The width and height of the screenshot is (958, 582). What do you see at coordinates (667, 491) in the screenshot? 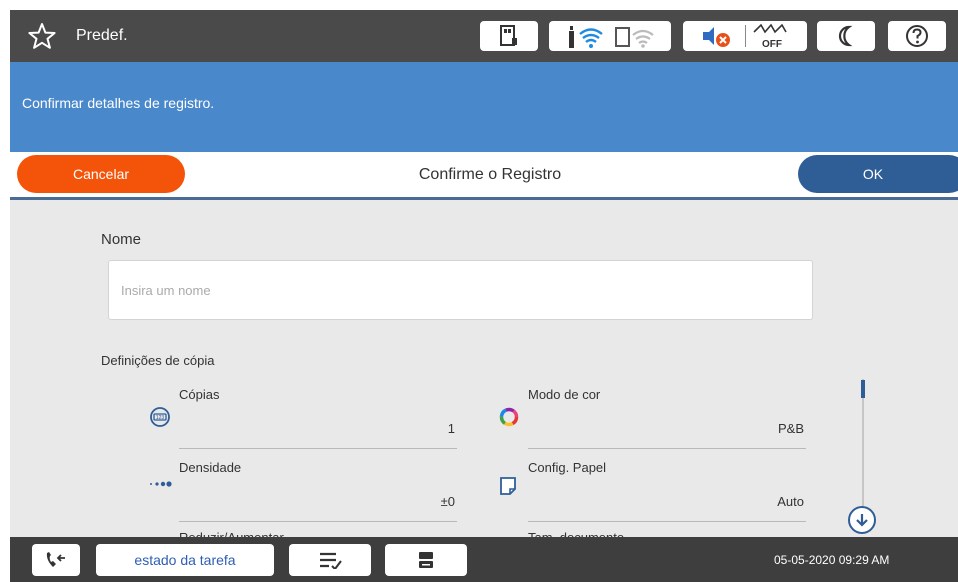
I see `setting-paper: Config. Papel Auto` at bounding box center [667, 491].